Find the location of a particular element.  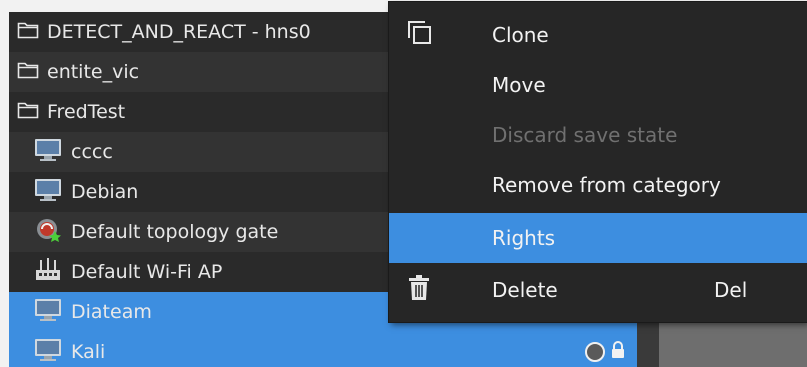

tree-item-label: Diateam is located at coordinates (111, 312).